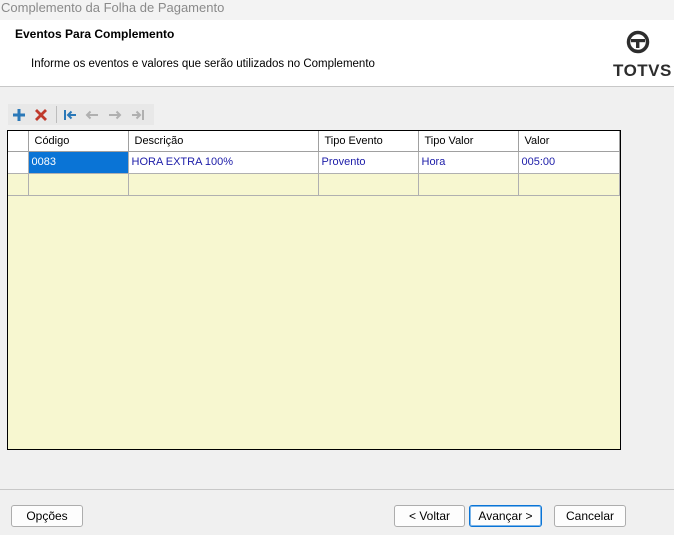 This screenshot has width=674, height=535. I want to click on add-button, so click(19, 115).